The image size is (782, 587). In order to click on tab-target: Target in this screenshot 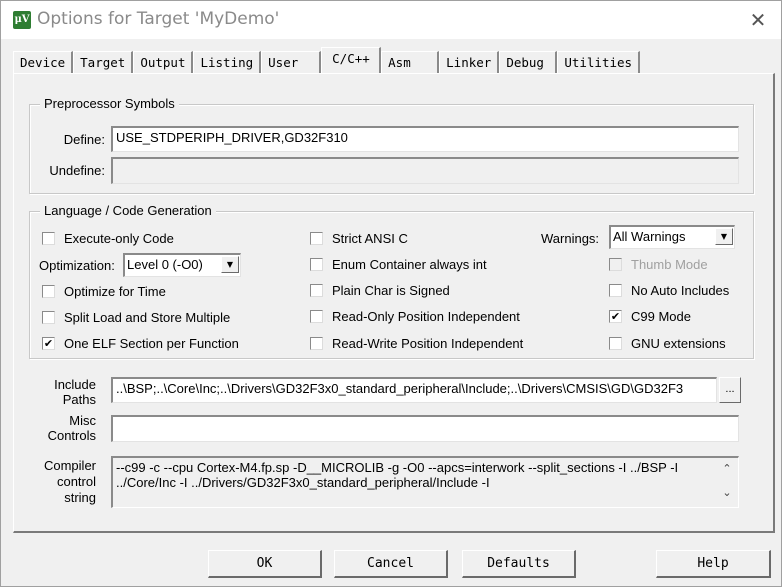, I will do `click(103, 62)`.